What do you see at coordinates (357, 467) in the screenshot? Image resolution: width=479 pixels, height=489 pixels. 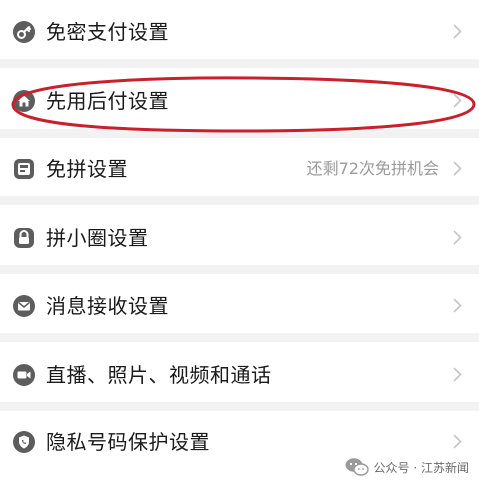 I see `wechat-logo-icon` at bounding box center [357, 467].